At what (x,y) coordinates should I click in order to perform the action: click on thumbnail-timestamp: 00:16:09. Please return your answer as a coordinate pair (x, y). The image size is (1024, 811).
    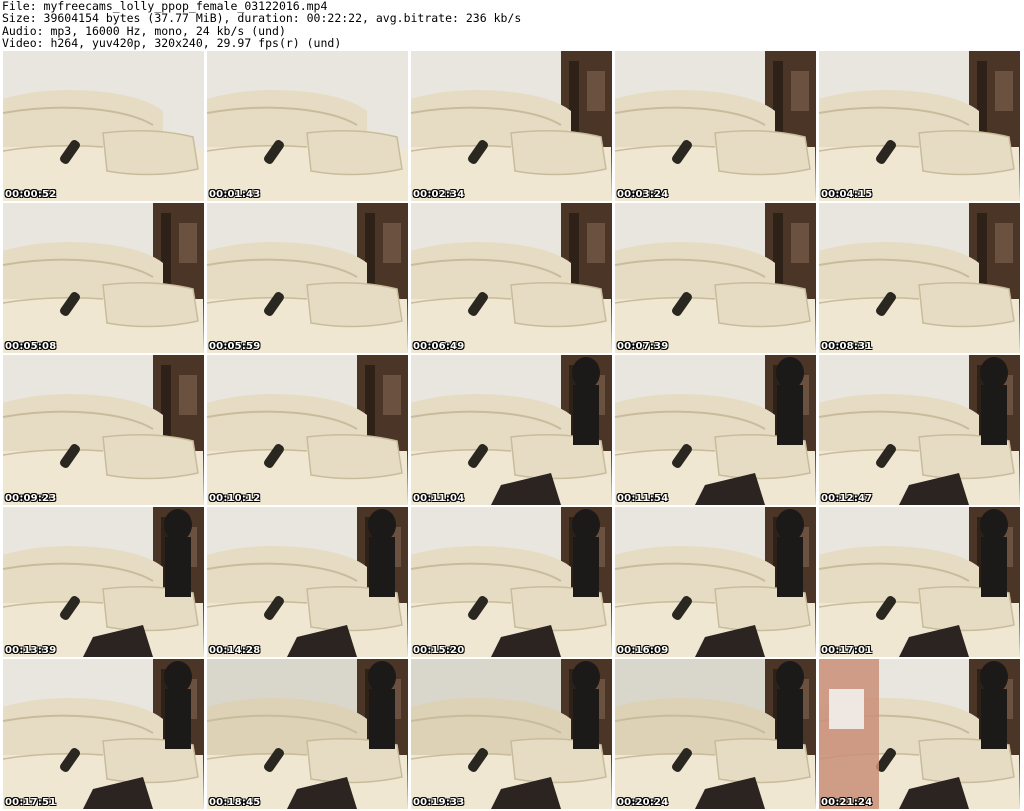
    Looking at the image, I should click on (643, 650).